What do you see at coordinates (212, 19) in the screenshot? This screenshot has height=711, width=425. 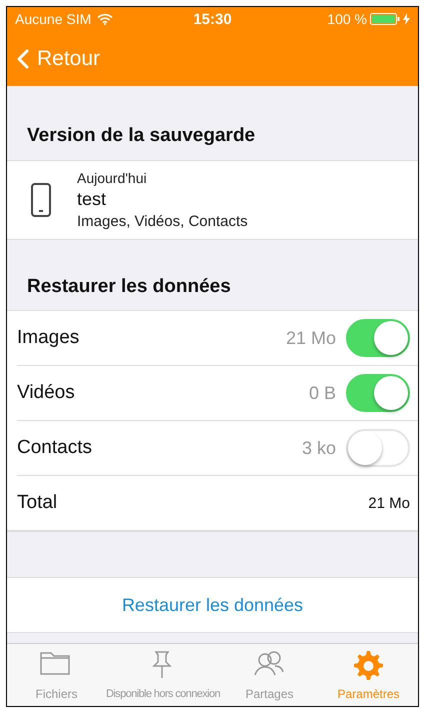 I see `clock-label: 15:30` at bounding box center [212, 19].